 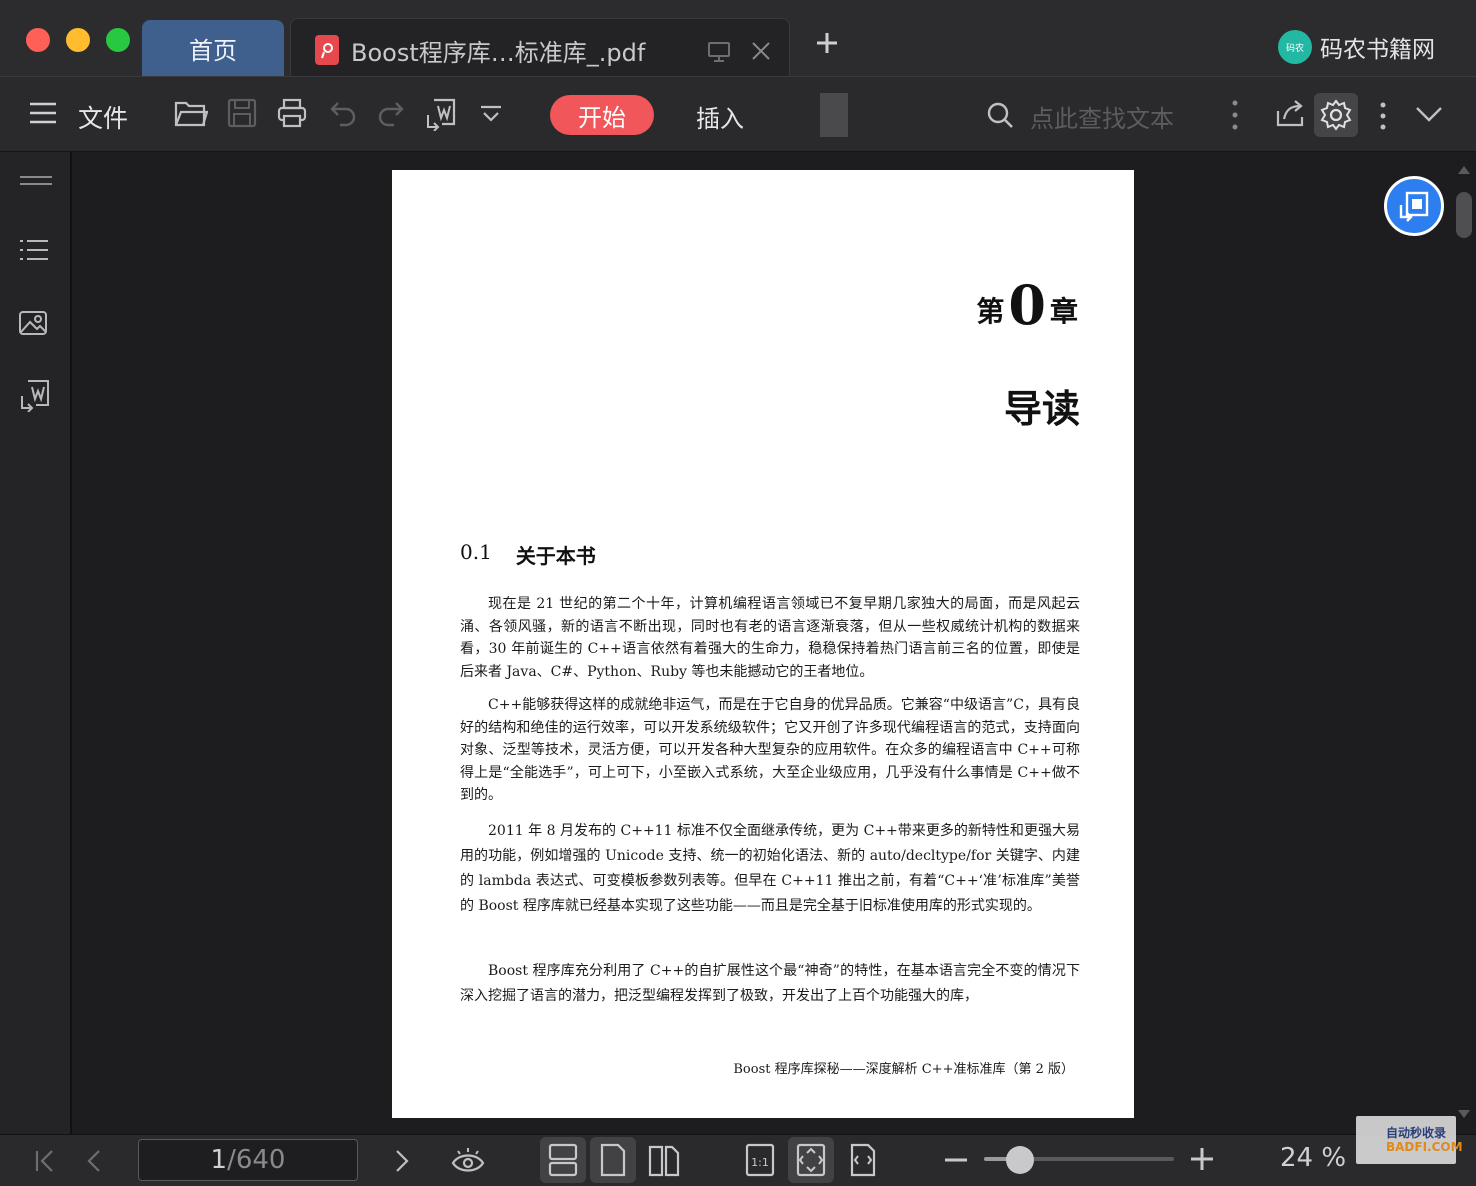 I want to click on svg-text: 1:1, so click(x=760, y=1162).